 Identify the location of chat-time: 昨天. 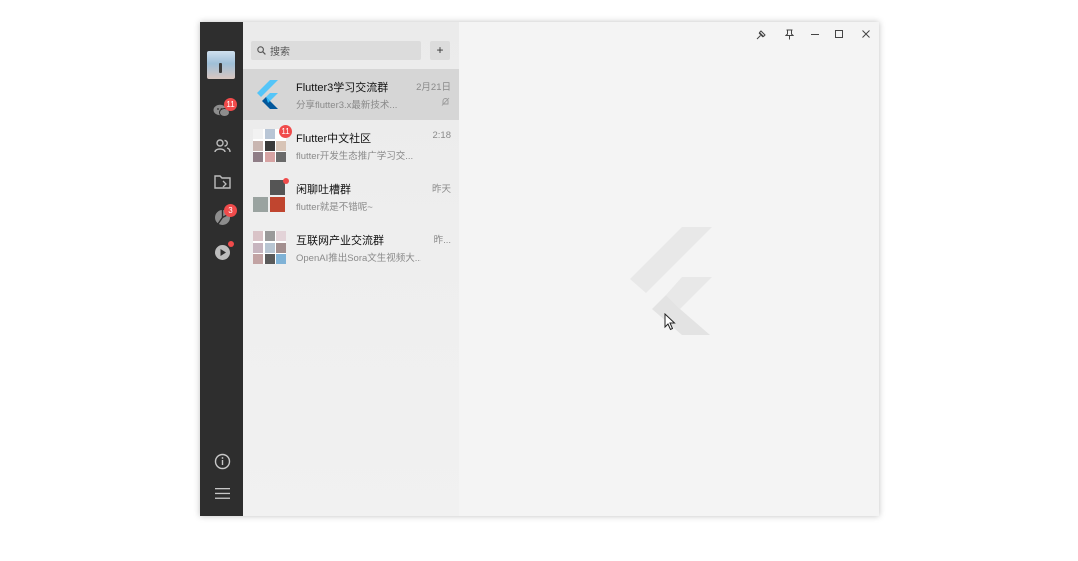
(441, 189).